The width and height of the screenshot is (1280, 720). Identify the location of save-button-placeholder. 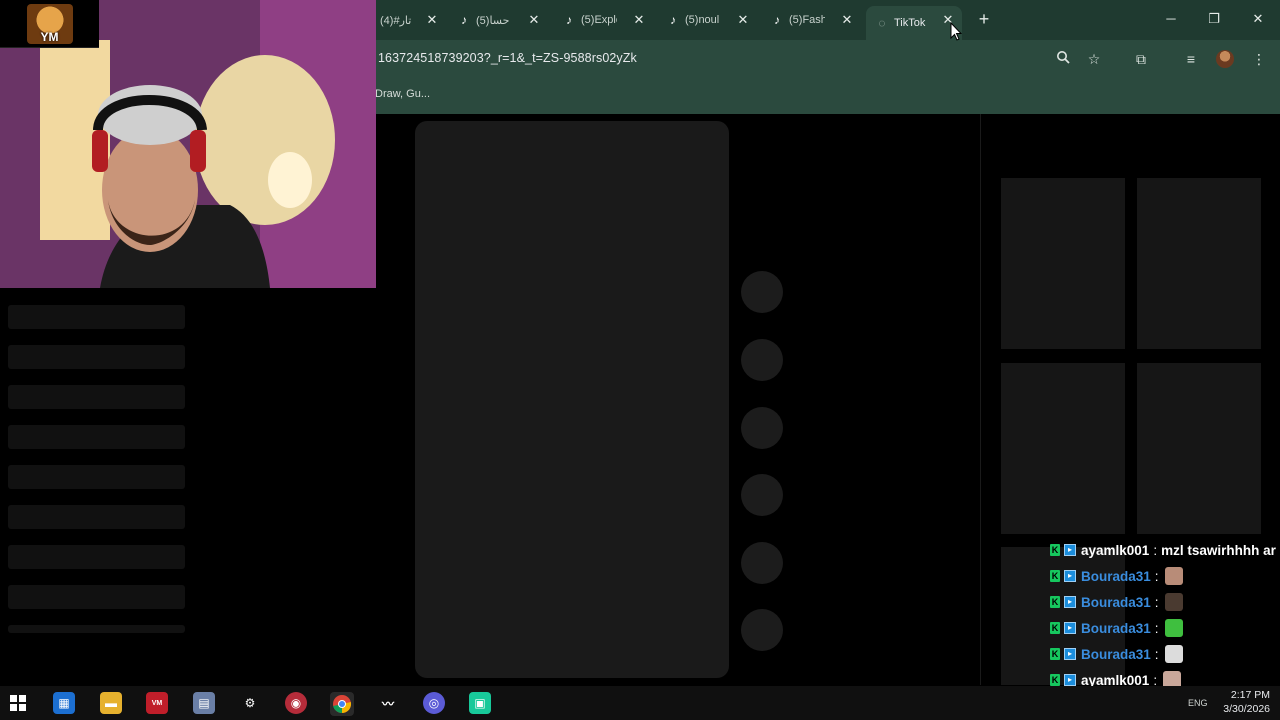
(762, 428).